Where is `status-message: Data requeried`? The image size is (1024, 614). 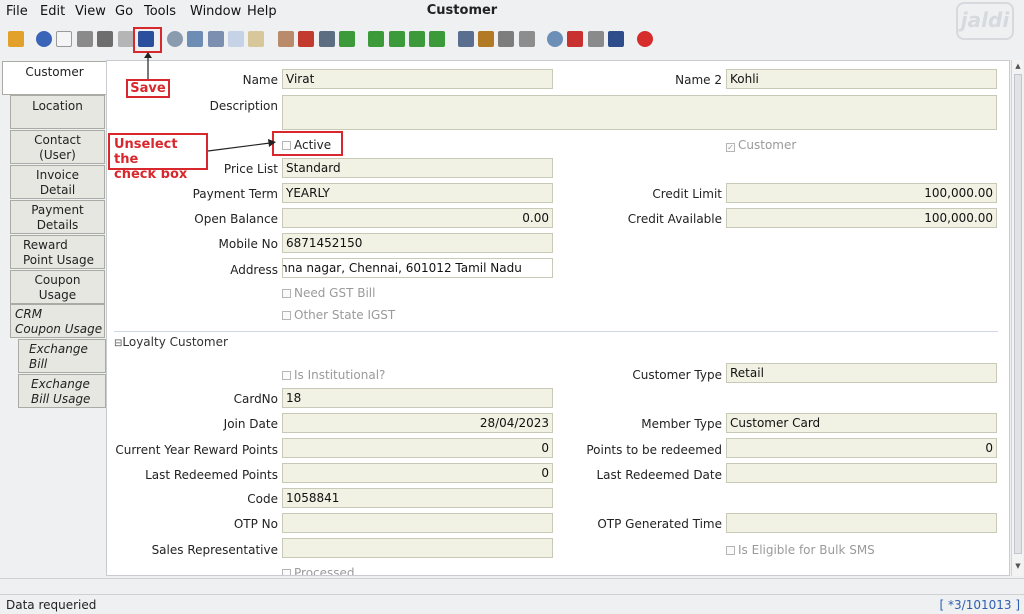 status-message: Data requeried is located at coordinates (51, 605).